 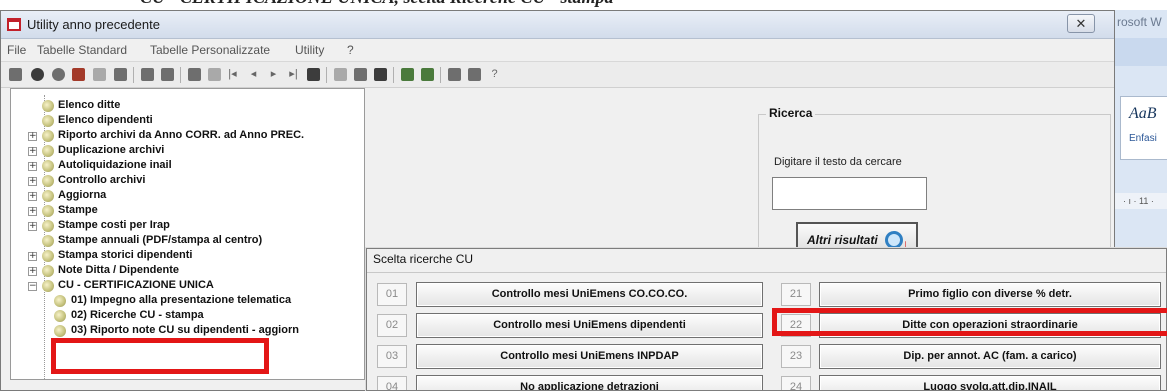 What do you see at coordinates (454, 74) in the screenshot?
I see `export-icon` at bounding box center [454, 74].